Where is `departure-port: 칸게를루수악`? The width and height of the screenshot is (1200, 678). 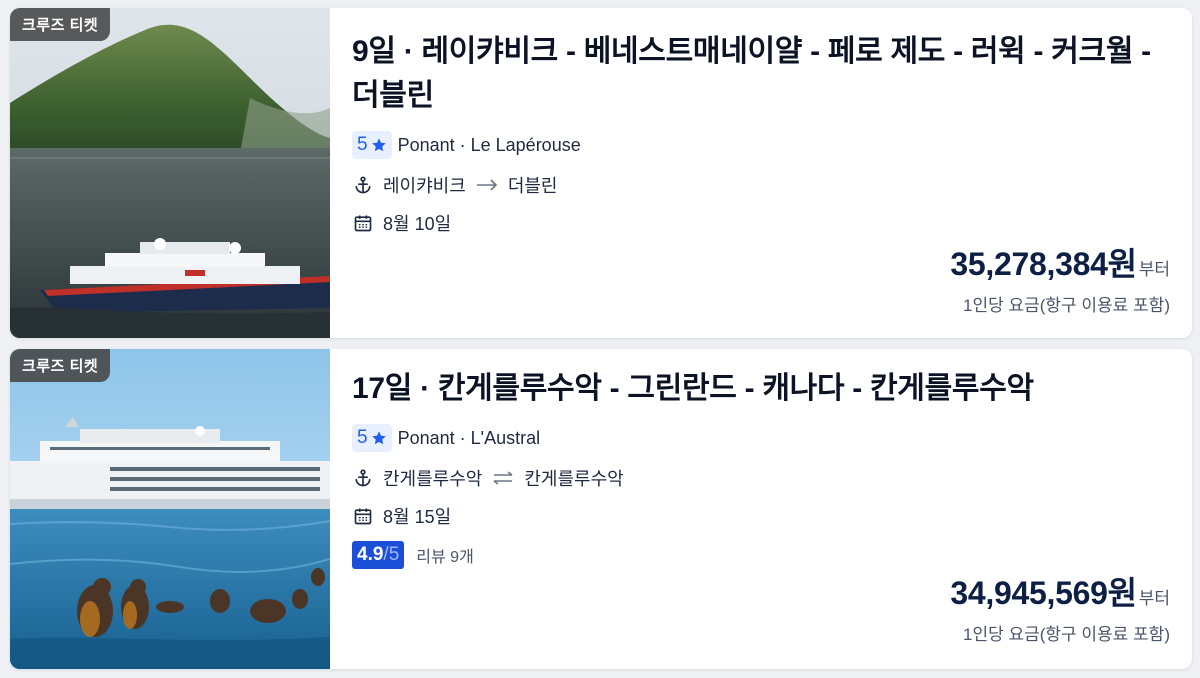
departure-port: 칸게를루수악 is located at coordinates (433, 479).